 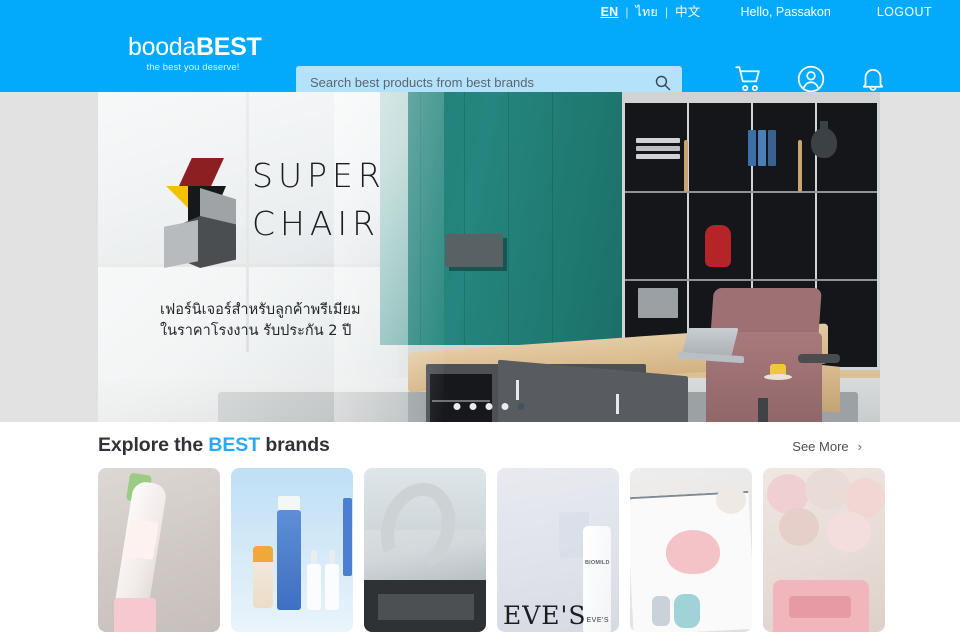 What do you see at coordinates (859, 446) in the screenshot?
I see `chevron-right-icon: ›` at bounding box center [859, 446].